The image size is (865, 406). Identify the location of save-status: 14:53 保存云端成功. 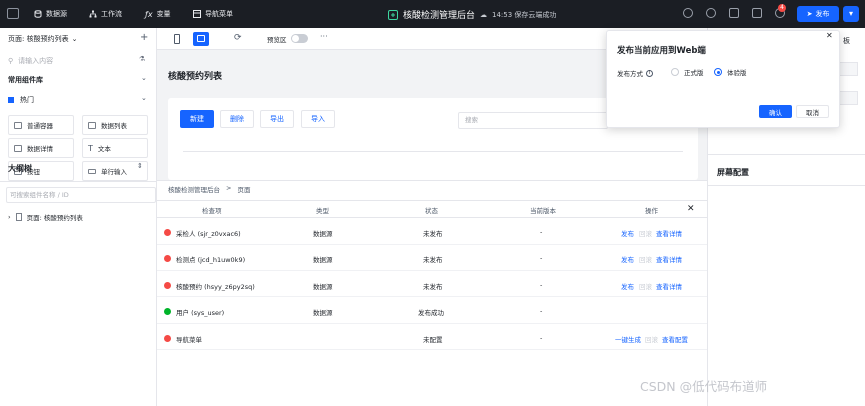
(524, 14).